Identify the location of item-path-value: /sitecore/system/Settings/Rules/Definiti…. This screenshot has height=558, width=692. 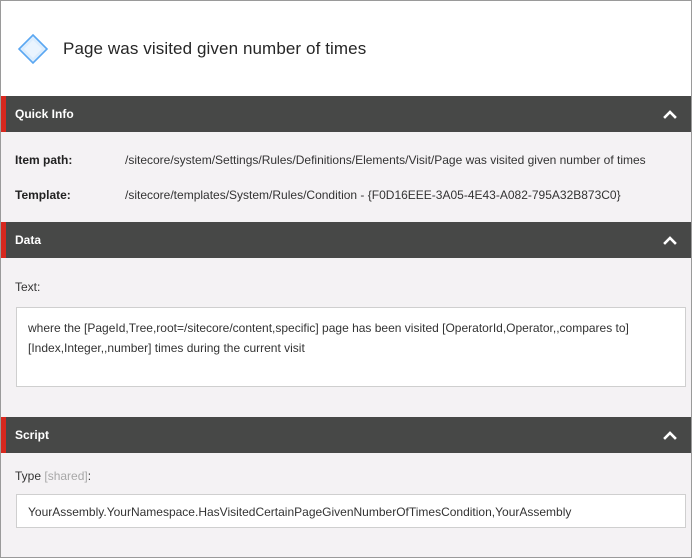
(385, 160).